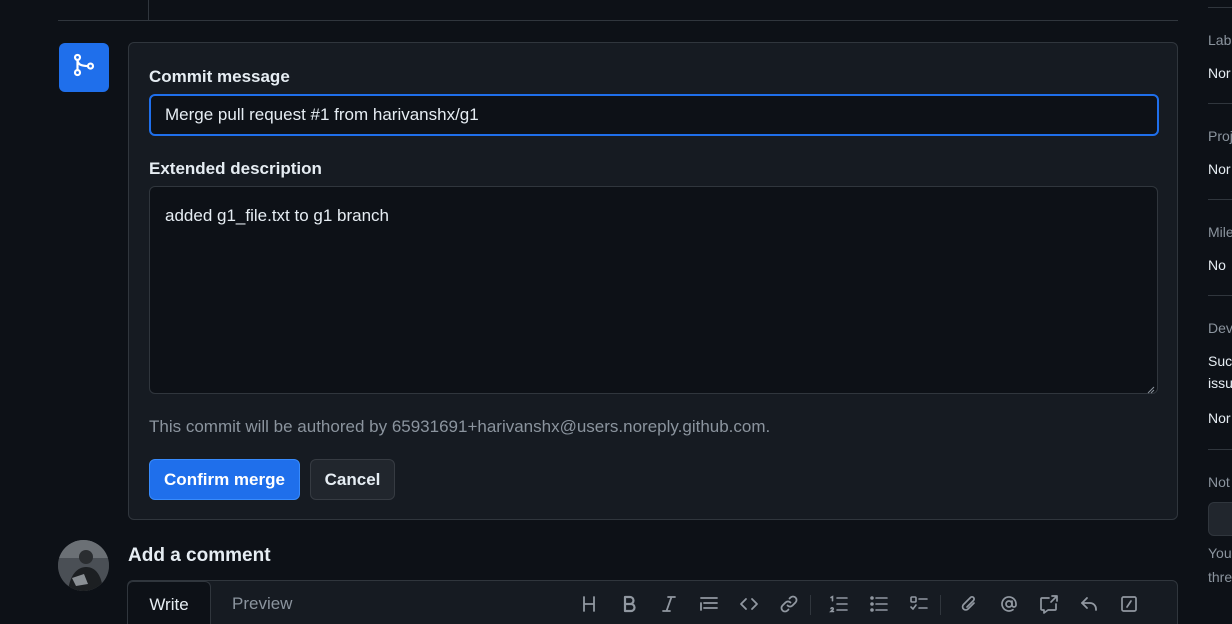 This screenshot has height=624, width=1232. What do you see at coordinates (1009, 604) in the screenshot?
I see `mention-icon` at bounding box center [1009, 604].